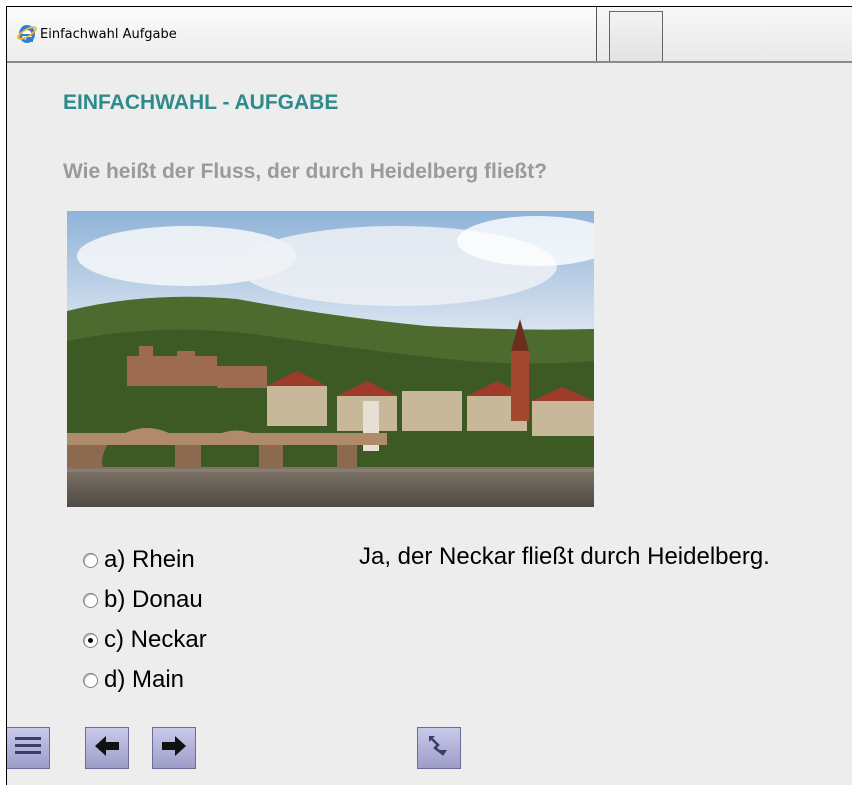 This screenshot has height=785, width=852. What do you see at coordinates (149, 559) in the screenshot?
I see `option-a-label: a) Rhein` at bounding box center [149, 559].